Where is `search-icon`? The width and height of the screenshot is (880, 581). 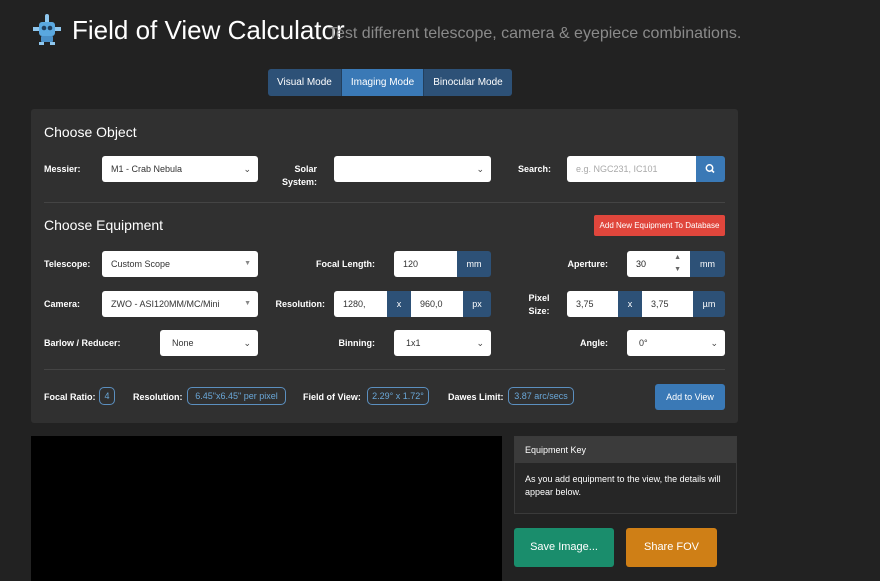
search-icon is located at coordinates (710, 169).